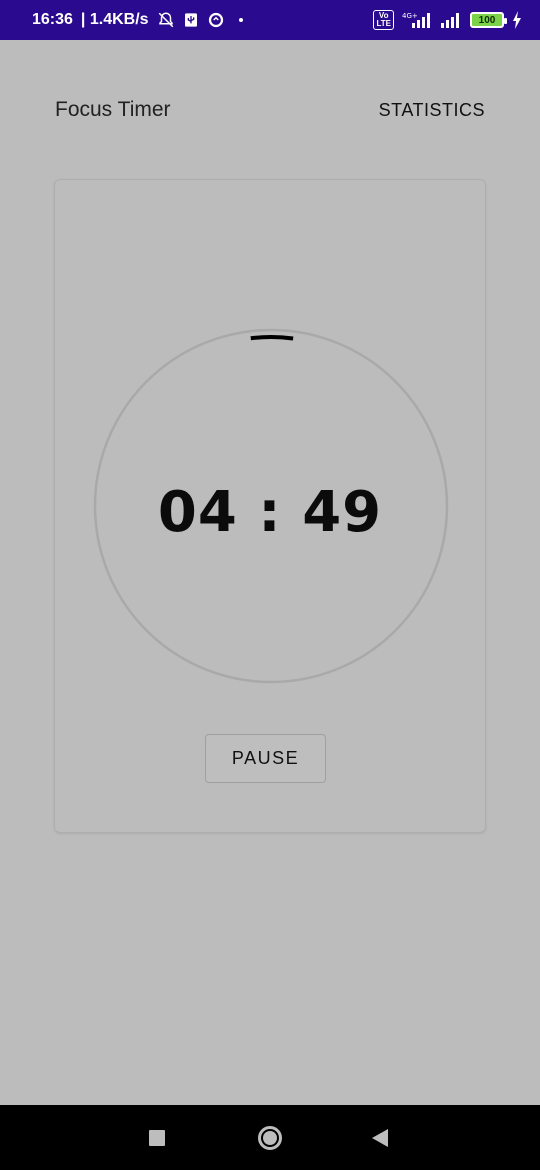 Image resolution: width=540 pixels, height=1170 pixels. I want to click on battery-icon: 100, so click(488, 20).